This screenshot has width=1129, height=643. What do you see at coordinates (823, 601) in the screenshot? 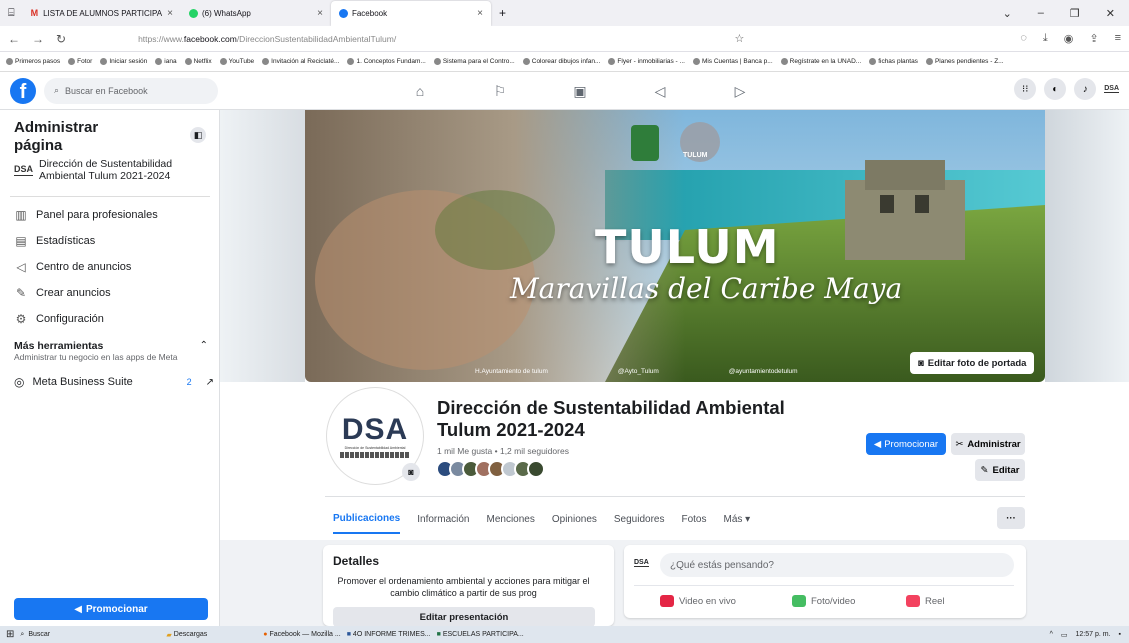
I see `photo-video-button: Foto/video` at bounding box center [823, 601].